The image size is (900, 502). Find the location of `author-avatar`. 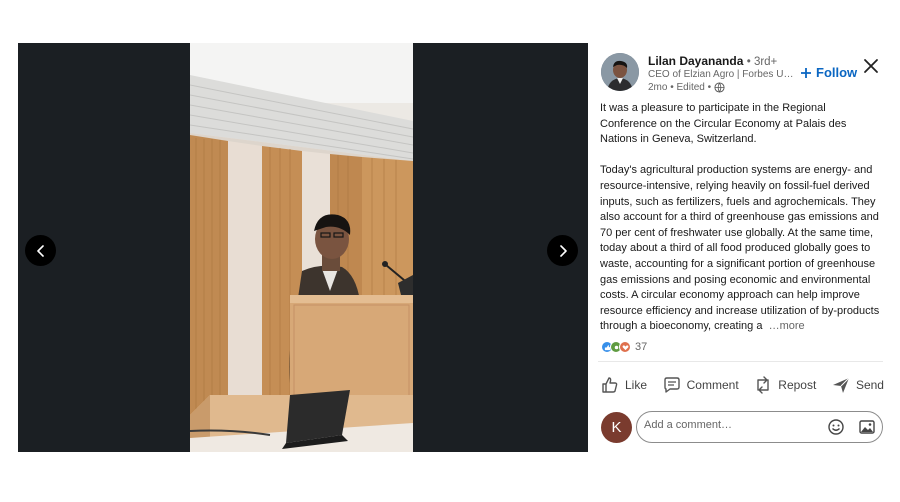

author-avatar is located at coordinates (620, 72).